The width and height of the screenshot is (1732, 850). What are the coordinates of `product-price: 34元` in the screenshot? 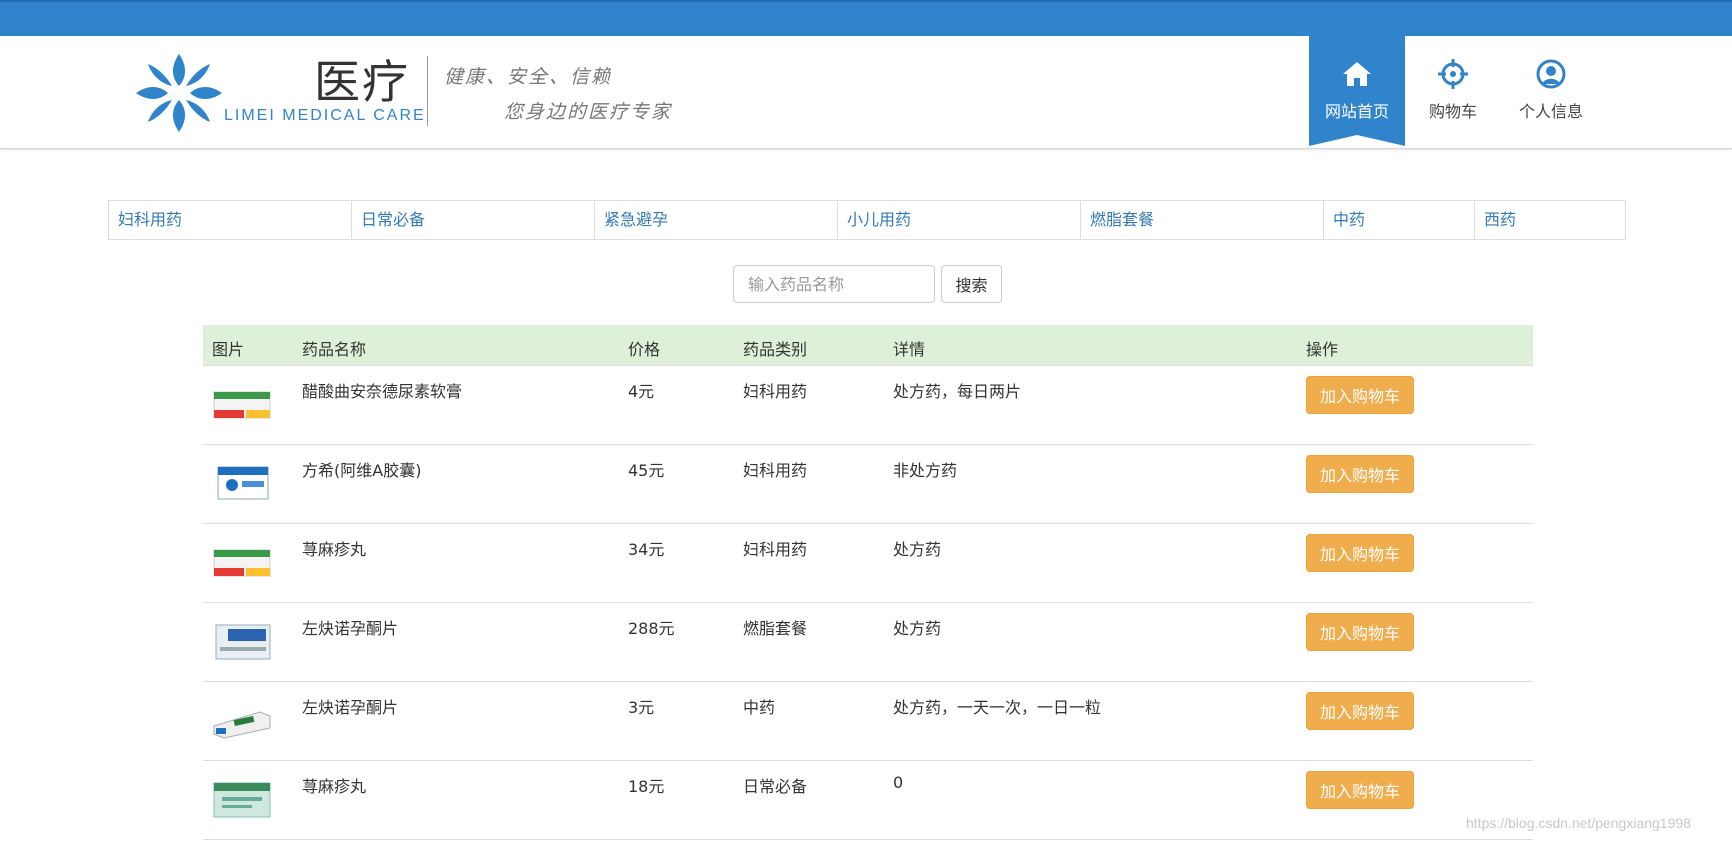 It's located at (646, 549).